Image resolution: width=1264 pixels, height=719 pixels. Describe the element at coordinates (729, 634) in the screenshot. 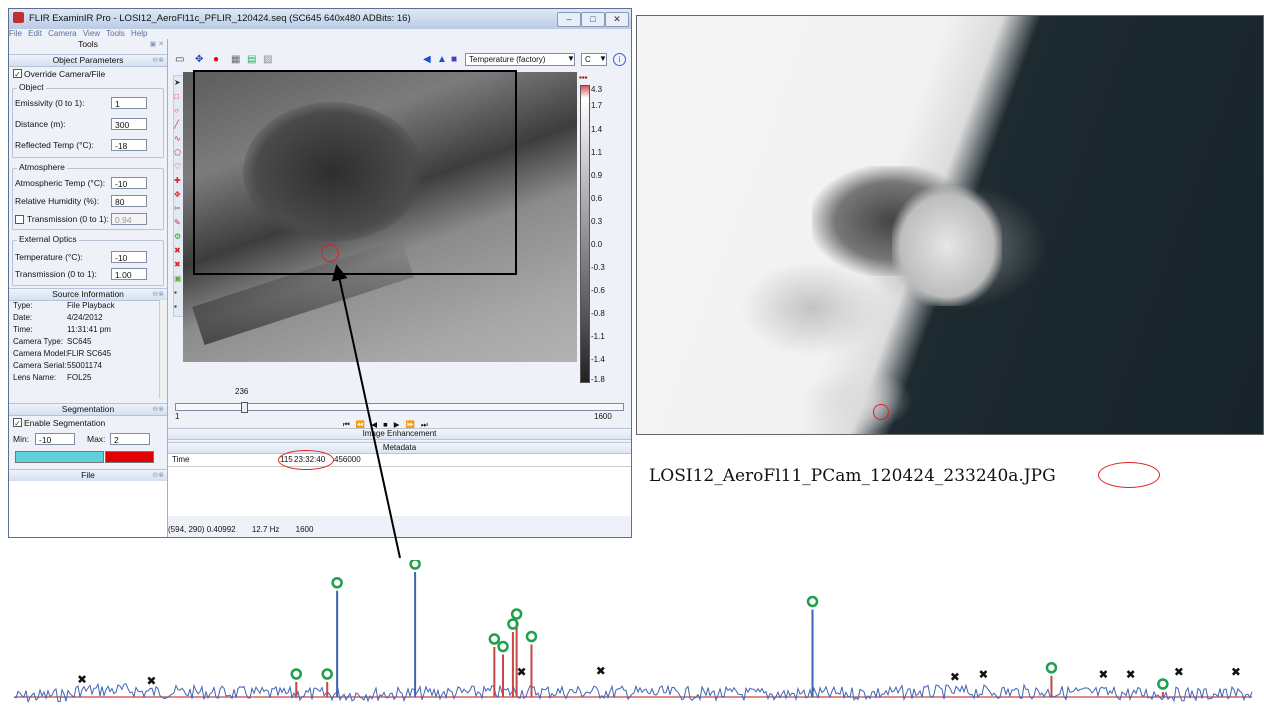

I see `spike-group` at that location.